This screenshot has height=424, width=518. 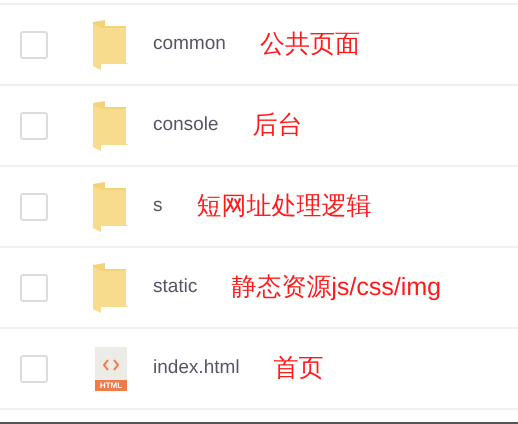 What do you see at coordinates (157, 206) in the screenshot?
I see `file-name: s` at bounding box center [157, 206].